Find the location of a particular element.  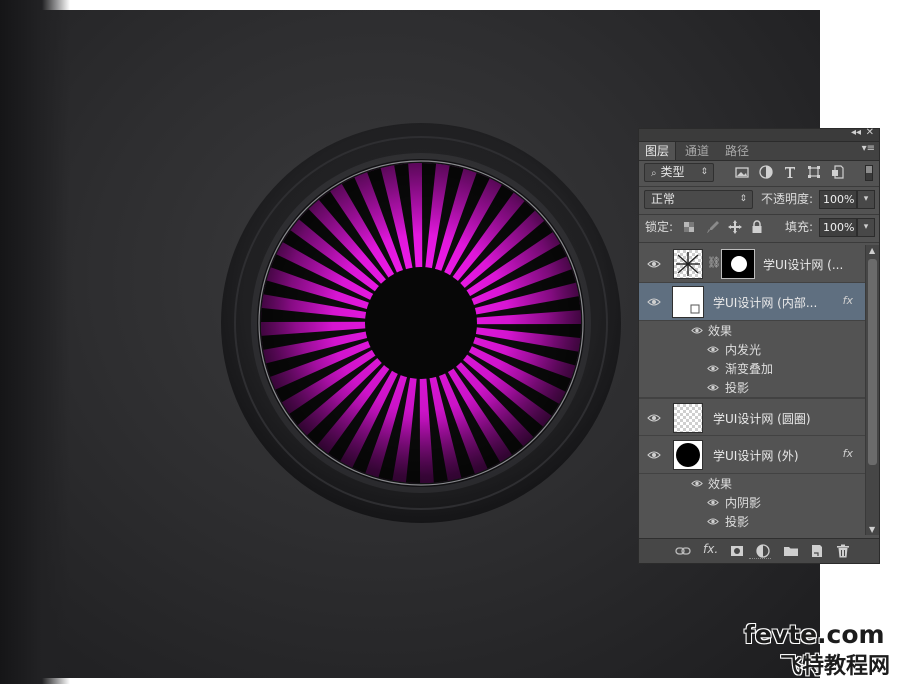

effect-name: 渐变叠加 is located at coordinates (749, 369).